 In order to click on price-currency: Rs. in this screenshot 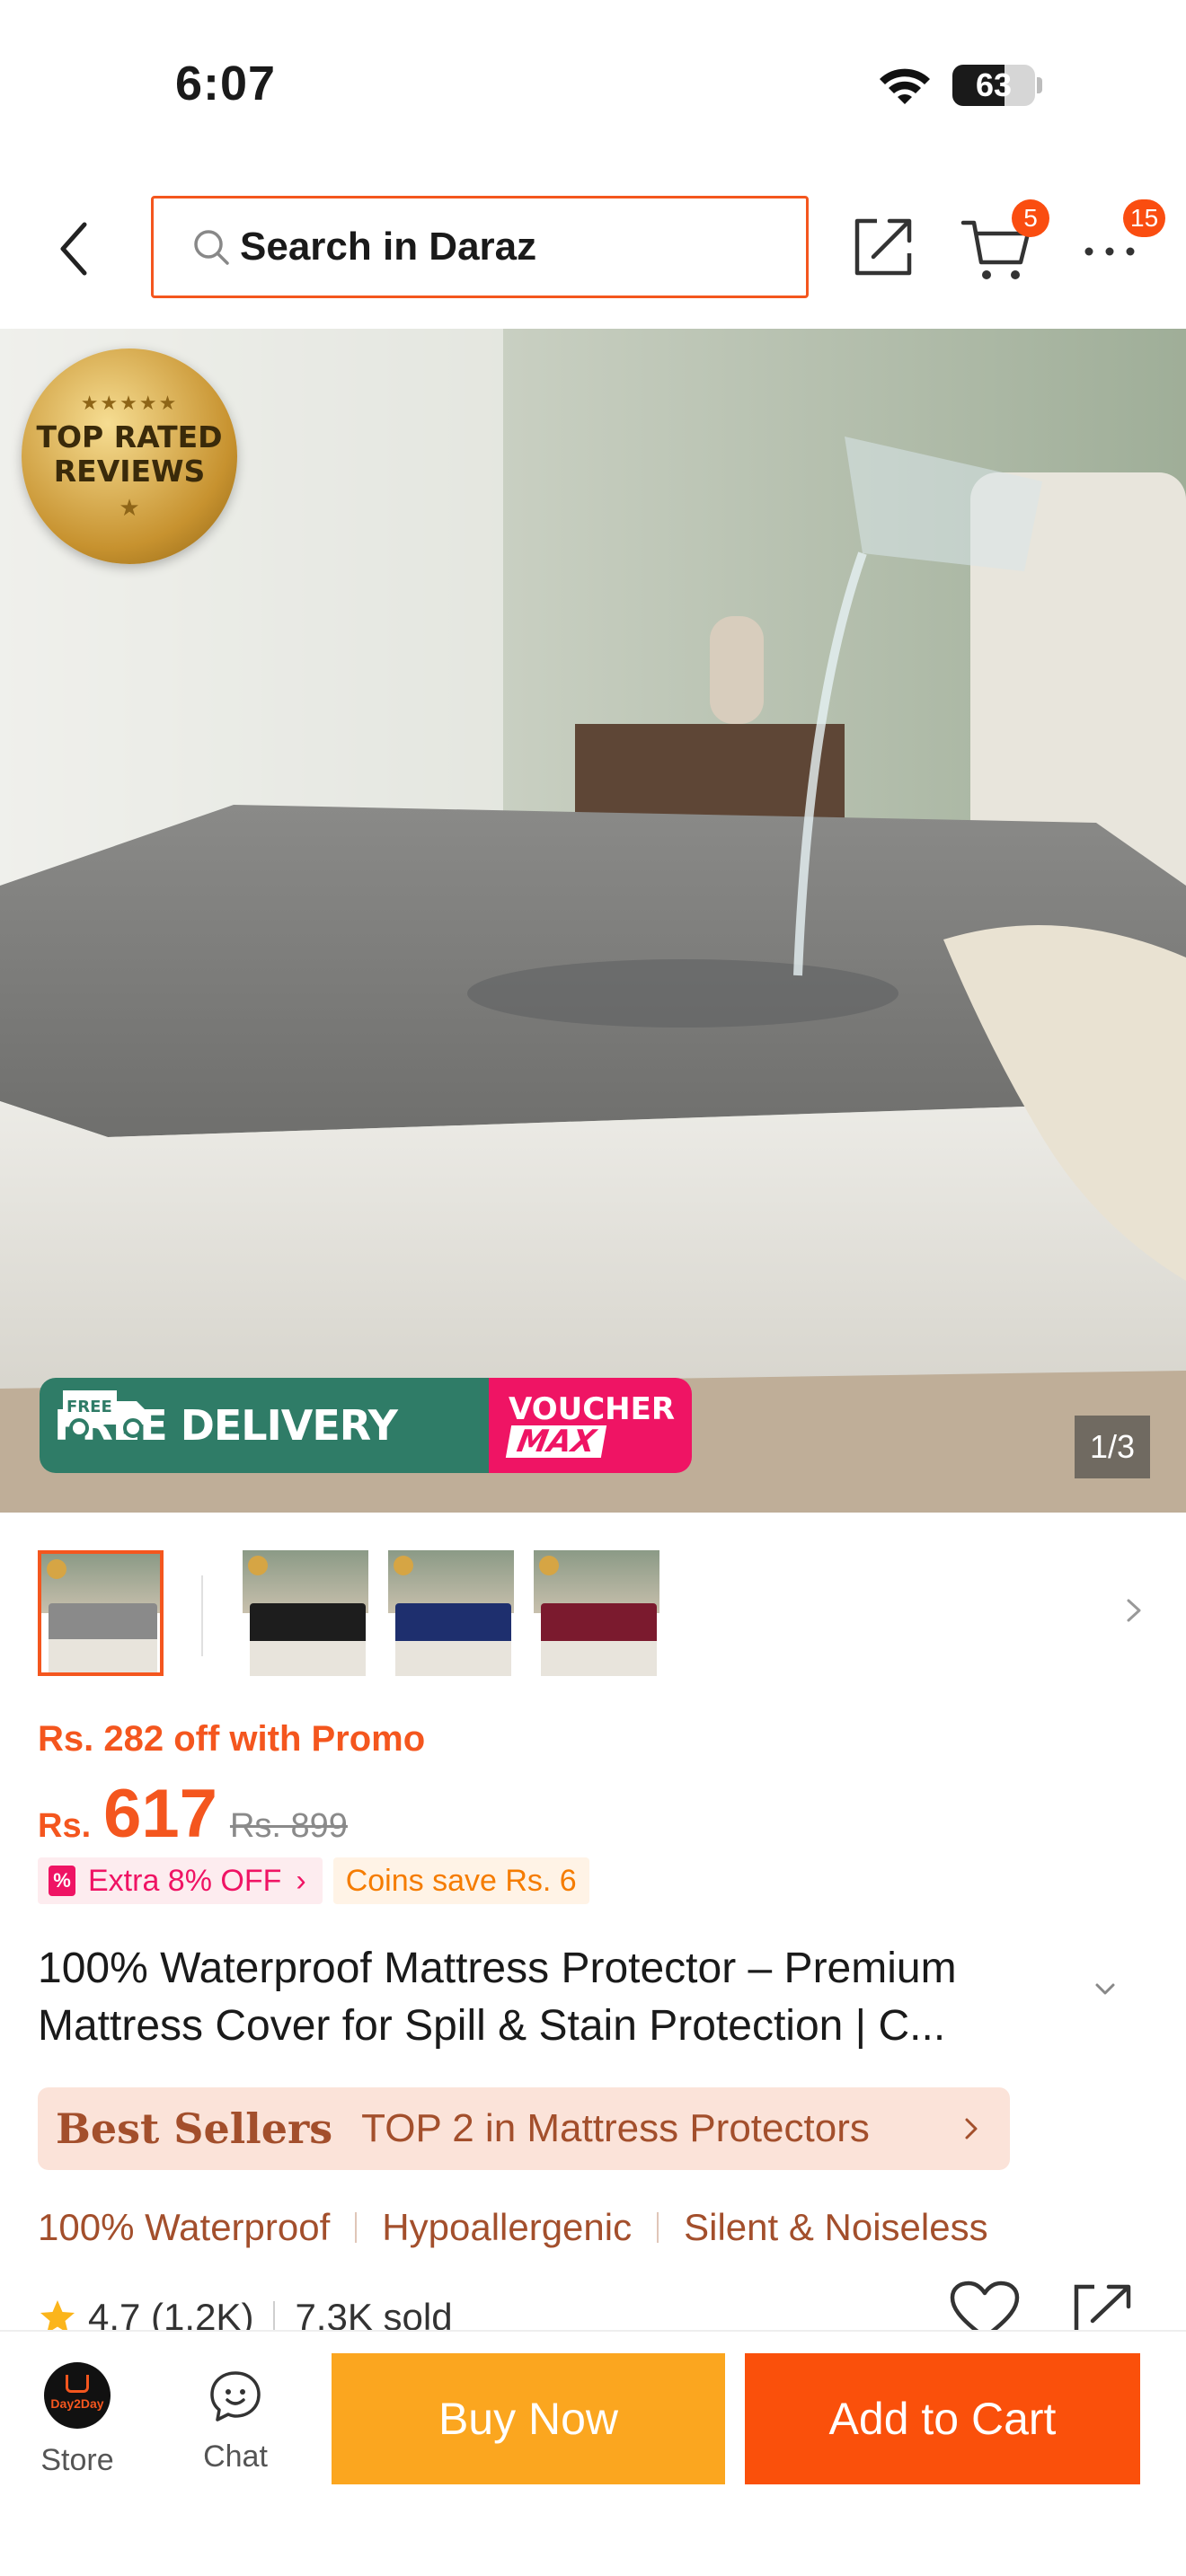, I will do `click(65, 1826)`.